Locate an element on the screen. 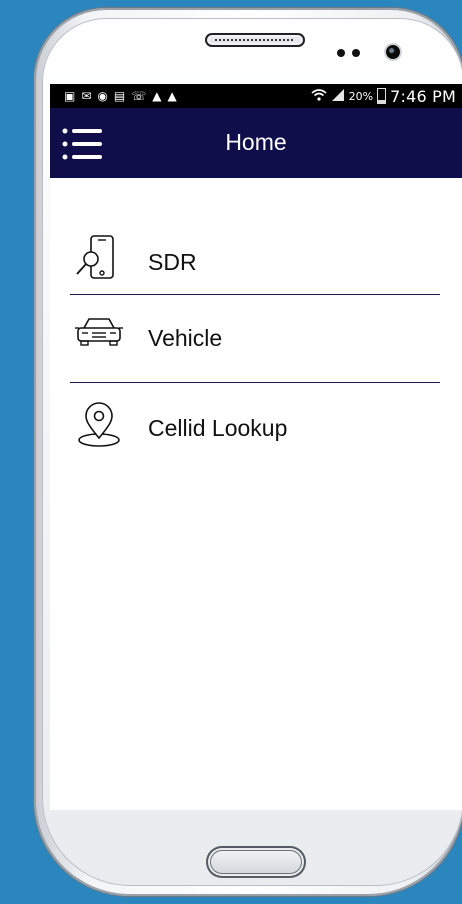  mail-icon: ✉ is located at coordinates (86, 96).